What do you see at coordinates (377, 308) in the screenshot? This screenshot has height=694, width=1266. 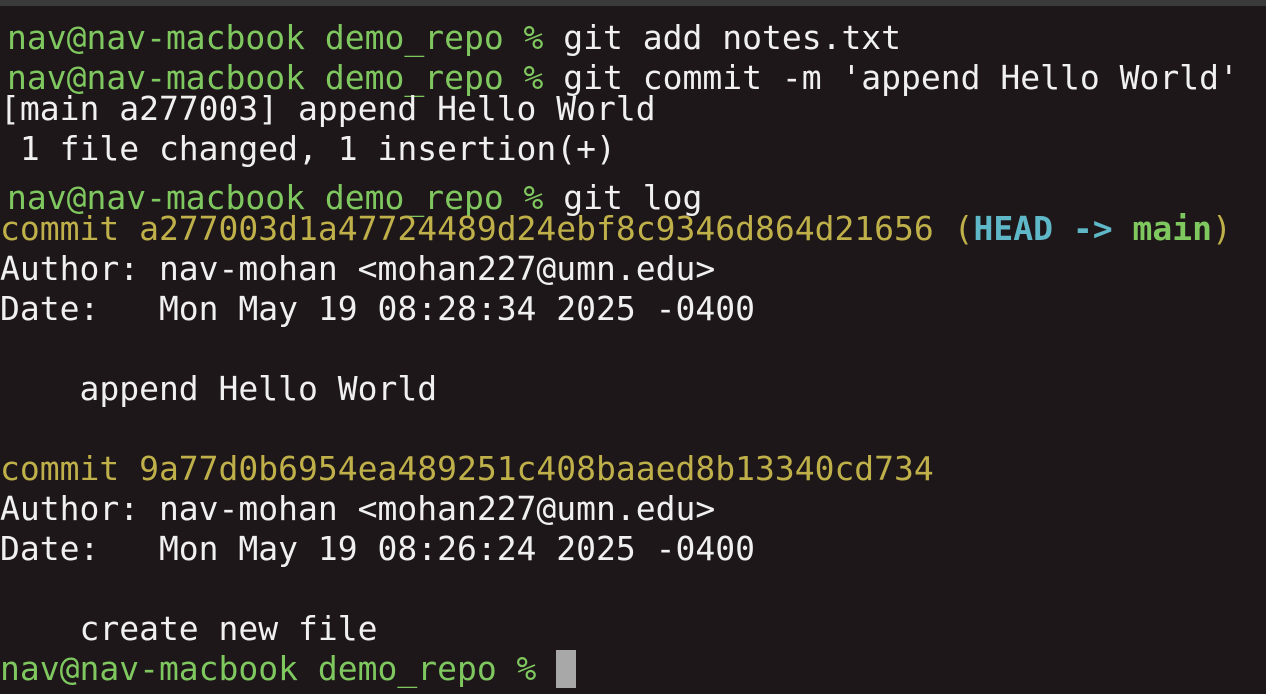 I see `date-line: Date: Mon May 19 08:28:34 2025 -0400` at bounding box center [377, 308].